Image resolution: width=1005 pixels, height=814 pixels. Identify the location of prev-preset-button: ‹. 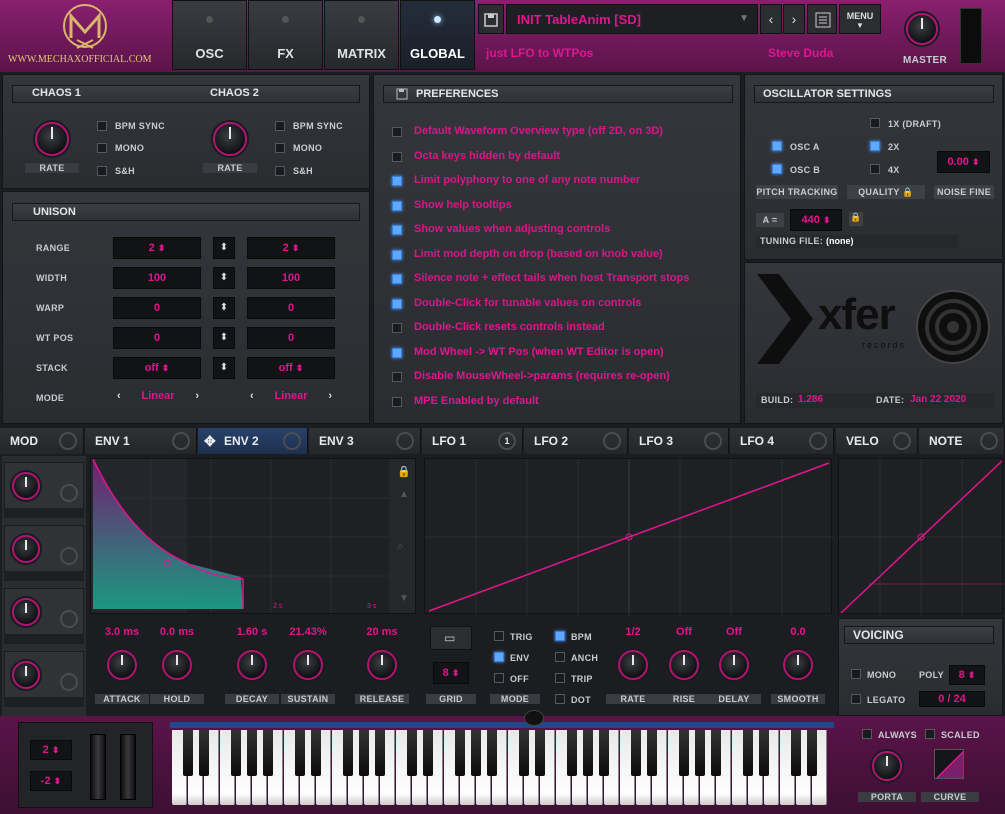
(771, 19).